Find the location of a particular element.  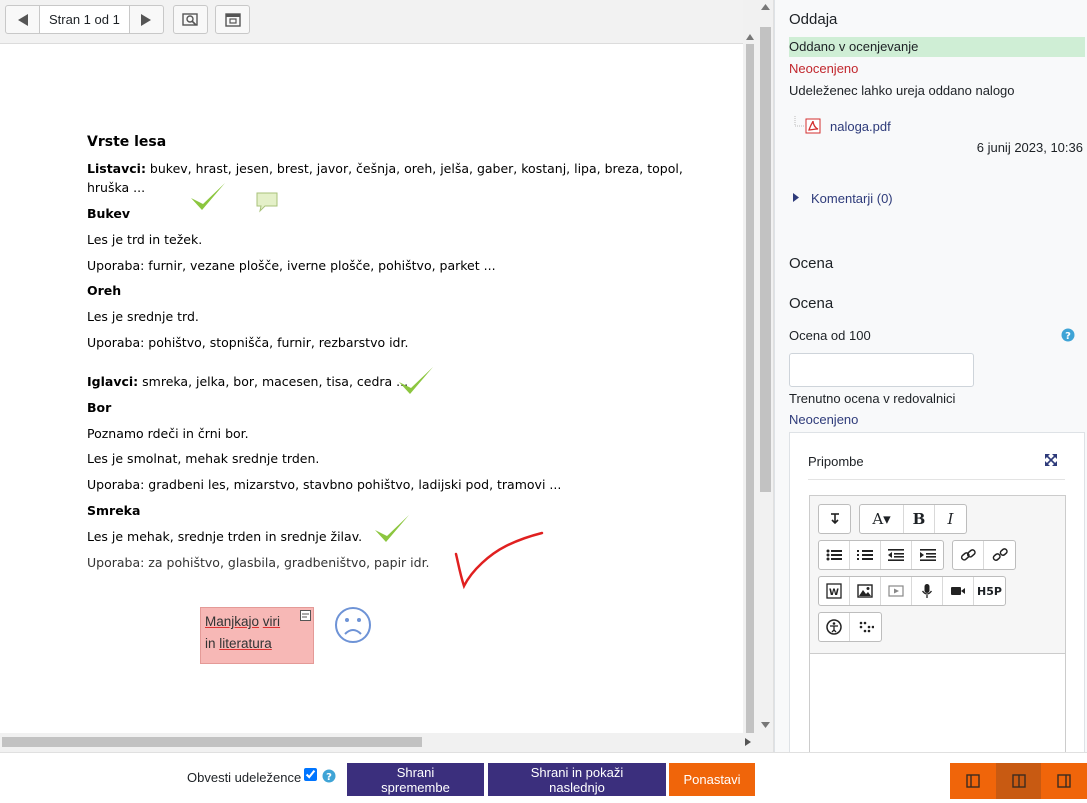

current-grade-label: Trenutno ocena v redovalnici is located at coordinates (872, 398).